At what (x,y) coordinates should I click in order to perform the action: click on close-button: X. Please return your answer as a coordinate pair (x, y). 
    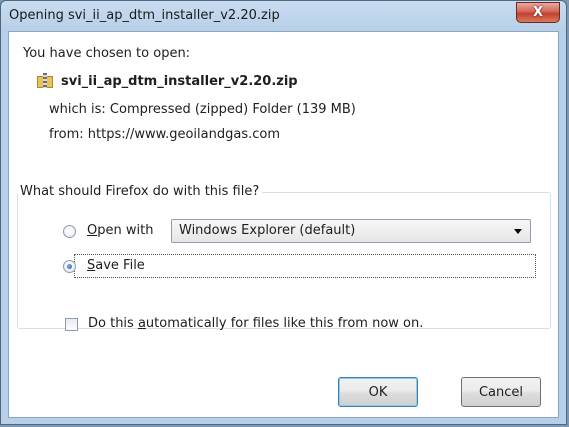
    Looking at the image, I should click on (538, 12).